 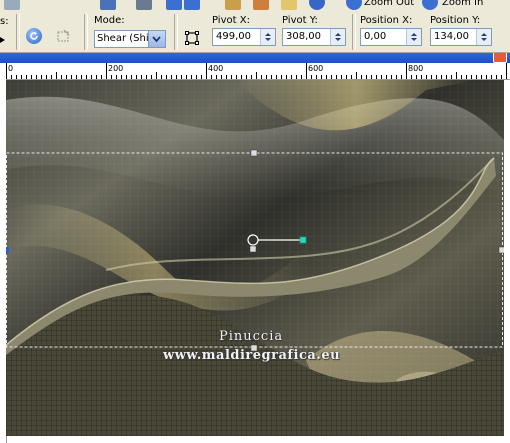 I want to click on watermark-title: Pinuccia, so click(x=251, y=336).